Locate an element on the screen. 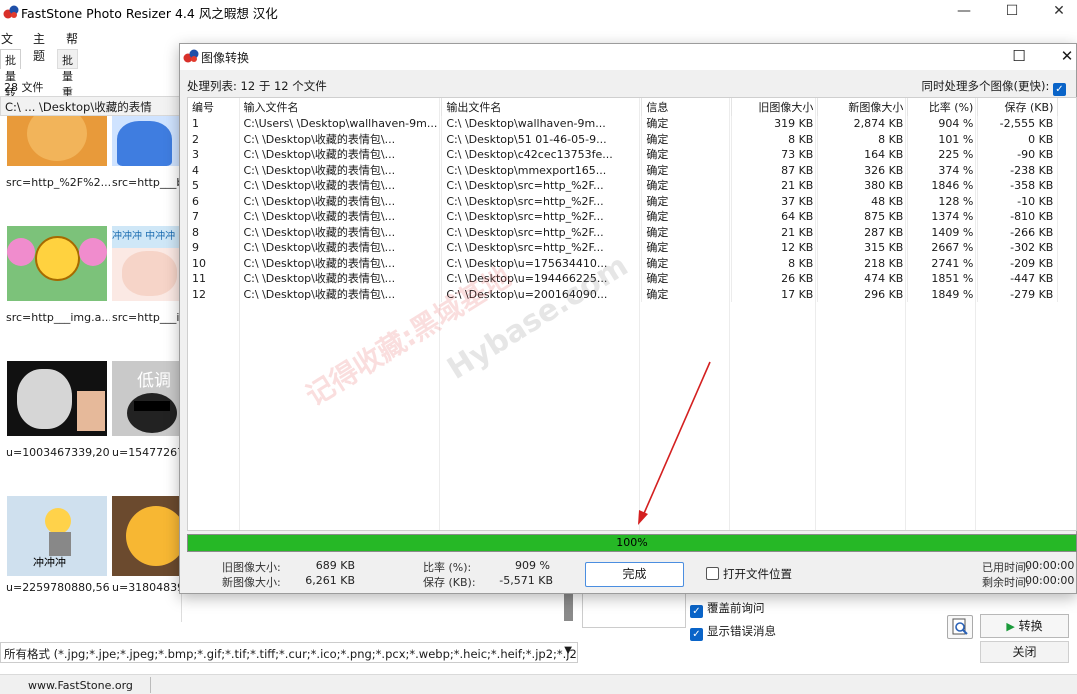  col-header-old-size: 旧图像大小 is located at coordinates (775, 107).